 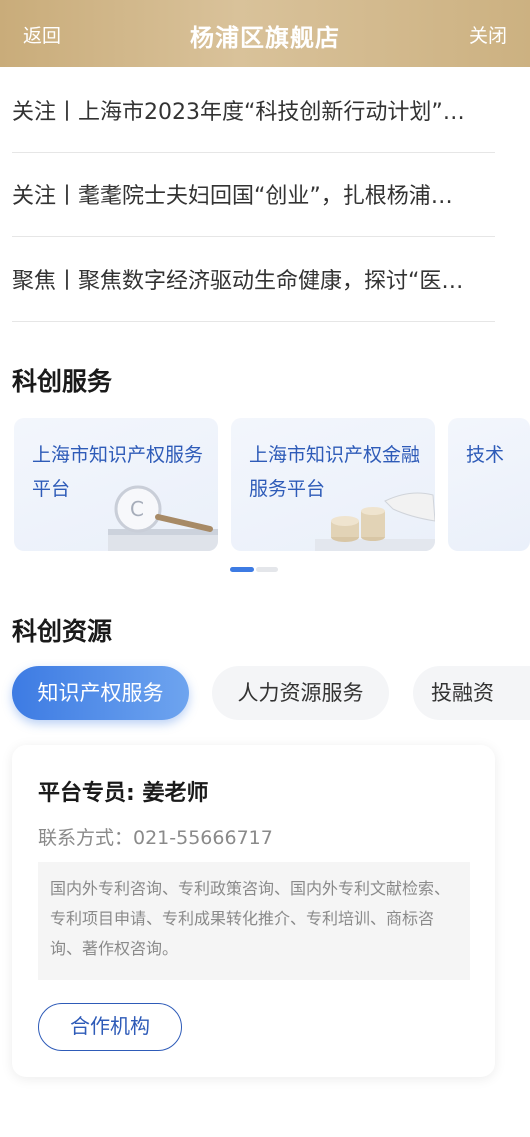 What do you see at coordinates (137, 509) in the screenshot?
I see `svg-text: C` at bounding box center [137, 509].